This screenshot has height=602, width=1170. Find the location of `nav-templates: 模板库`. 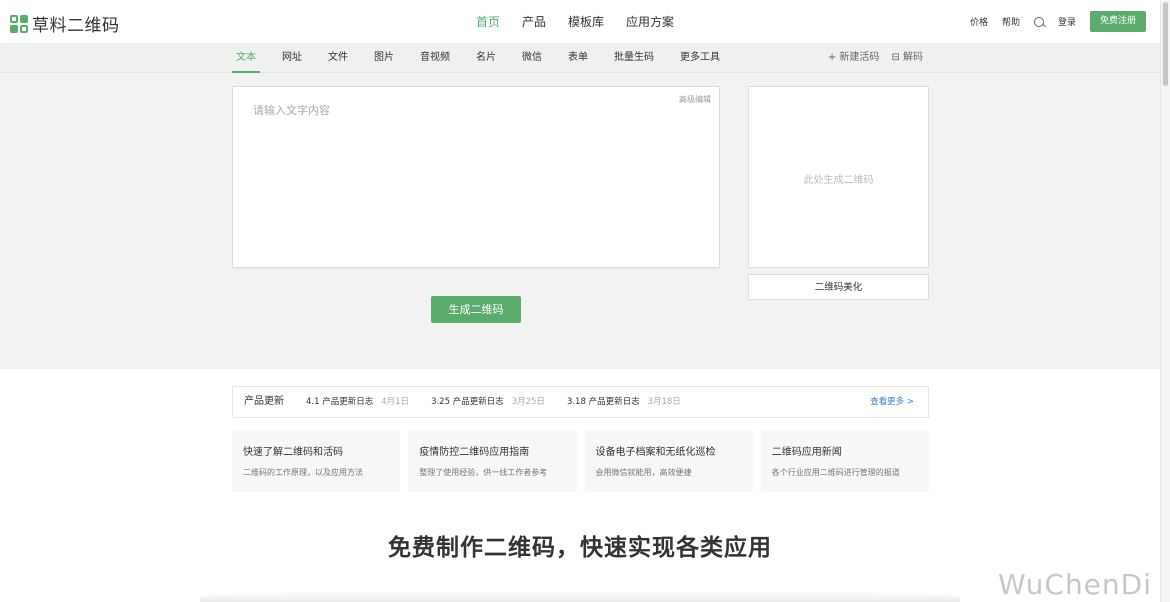

nav-templates: 模板库 is located at coordinates (586, 22).